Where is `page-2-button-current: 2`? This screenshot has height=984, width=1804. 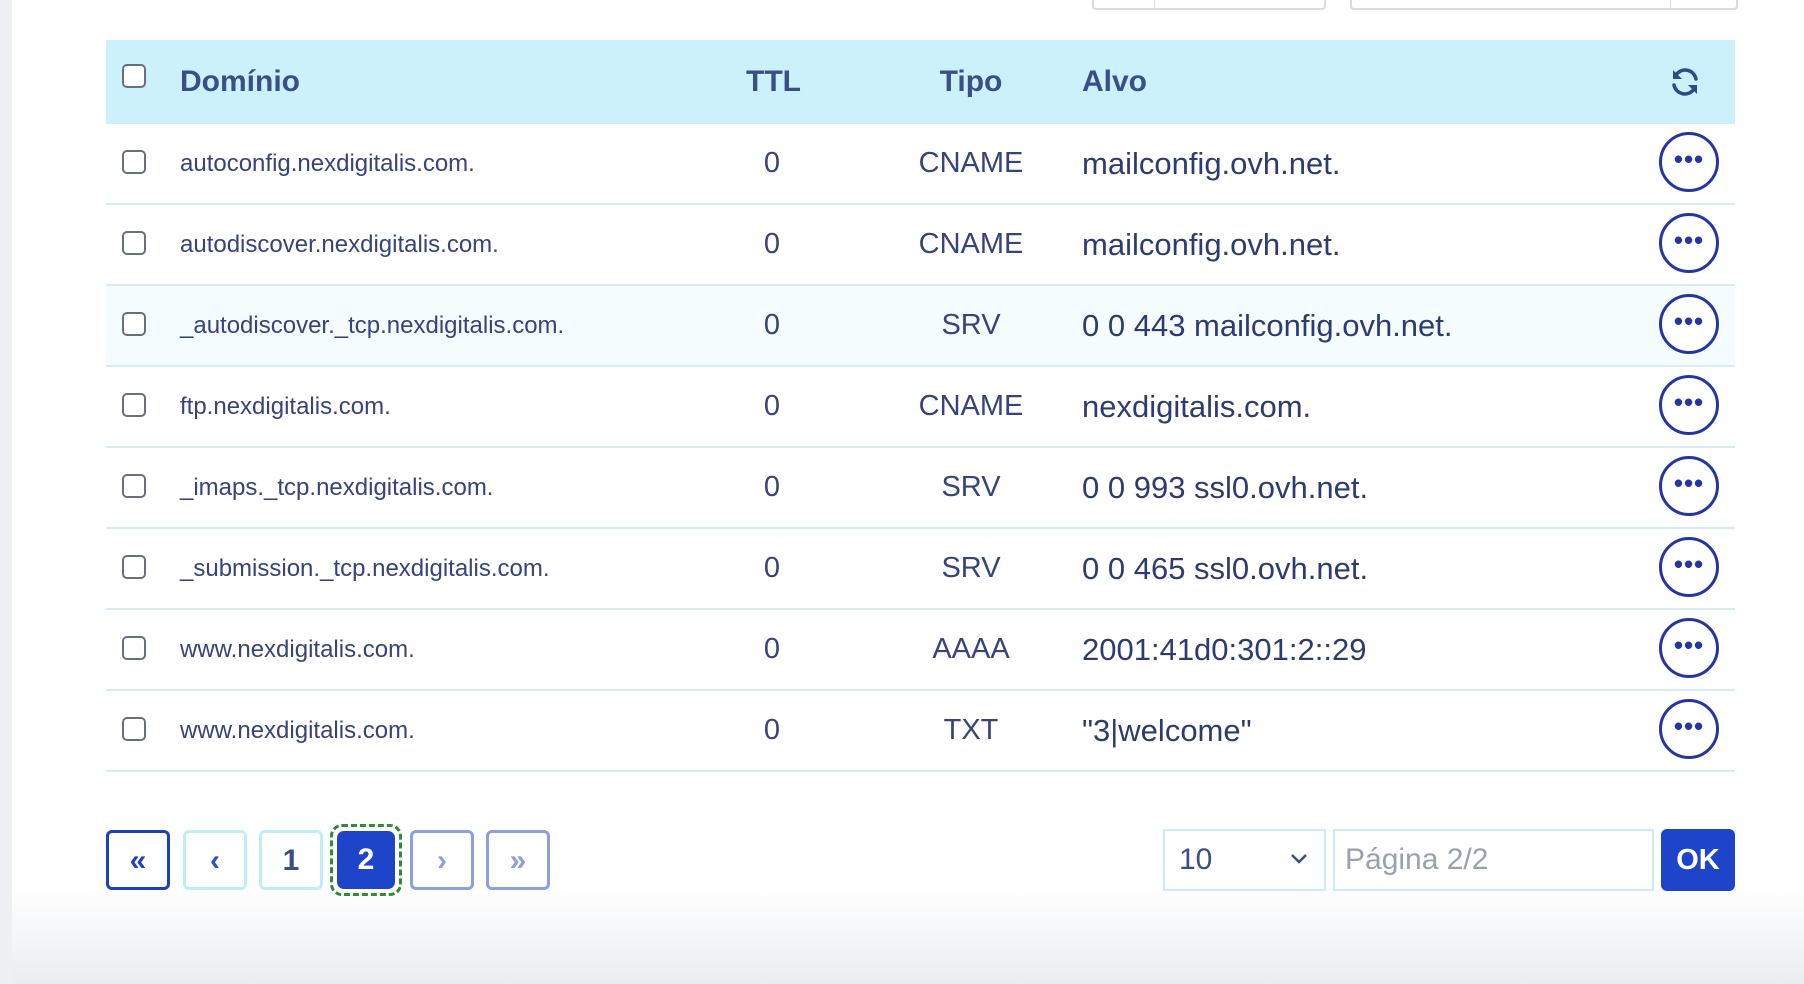 page-2-button-current: 2 is located at coordinates (366, 860).